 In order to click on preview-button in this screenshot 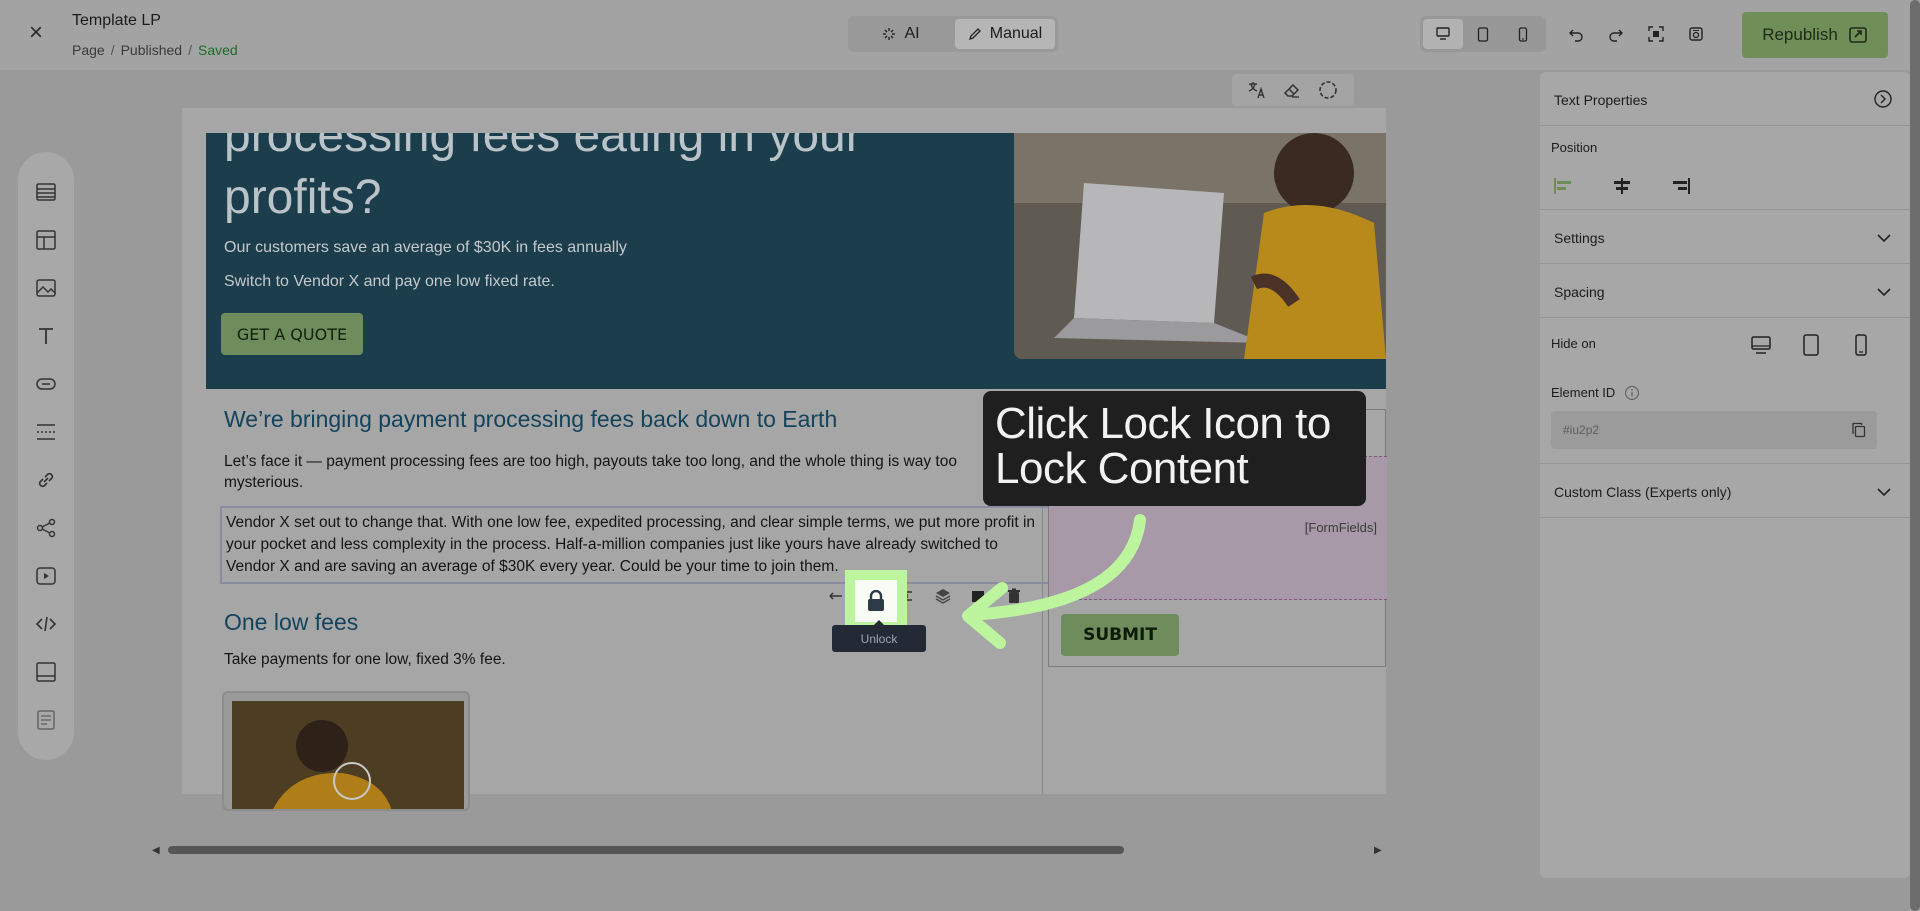, I will do `click(1696, 34)`.